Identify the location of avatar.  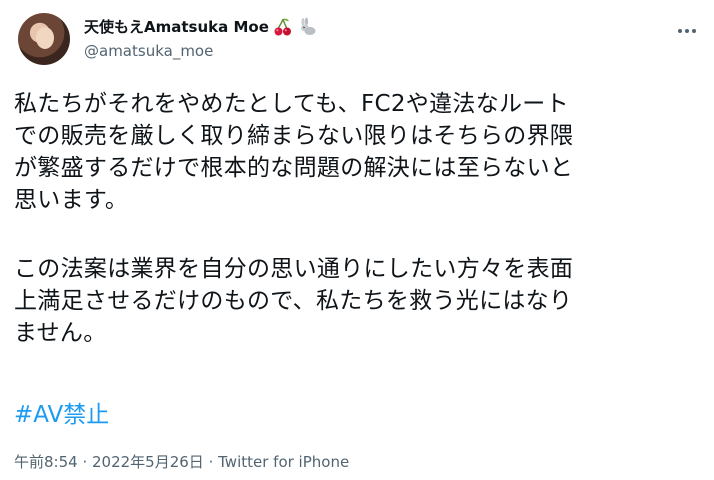
(44, 39).